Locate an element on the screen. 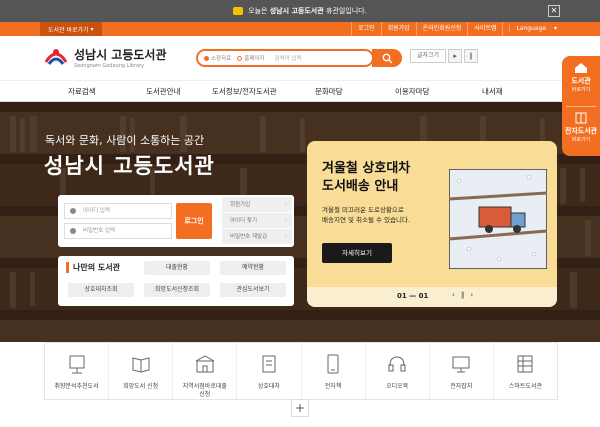 The width and height of the screenshot is (600, 427). quick-item-ebook: 전자책 is located at coordinates (334, 371).